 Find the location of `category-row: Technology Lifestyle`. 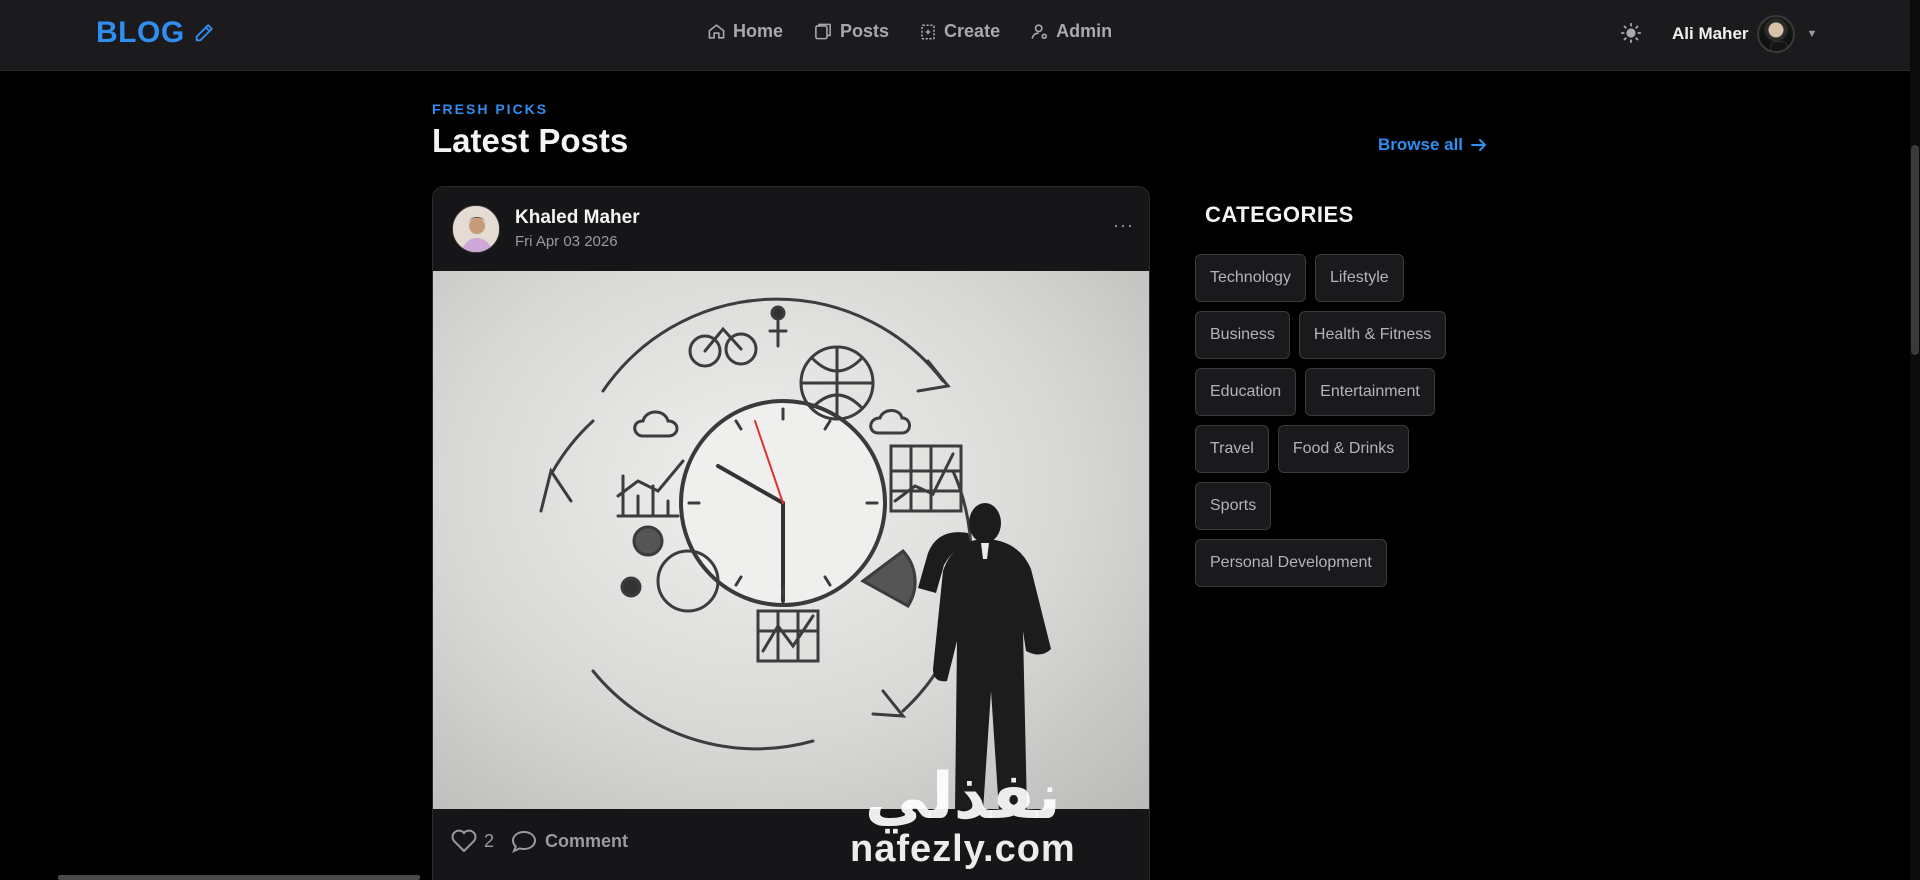

category-row: Technology Lifestyle is located at coordinates (1345, 278).